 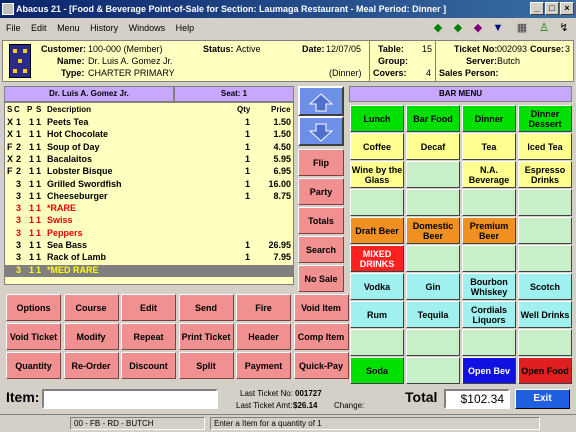 I want to click on split-button: Split, so click(x=206, y=365).